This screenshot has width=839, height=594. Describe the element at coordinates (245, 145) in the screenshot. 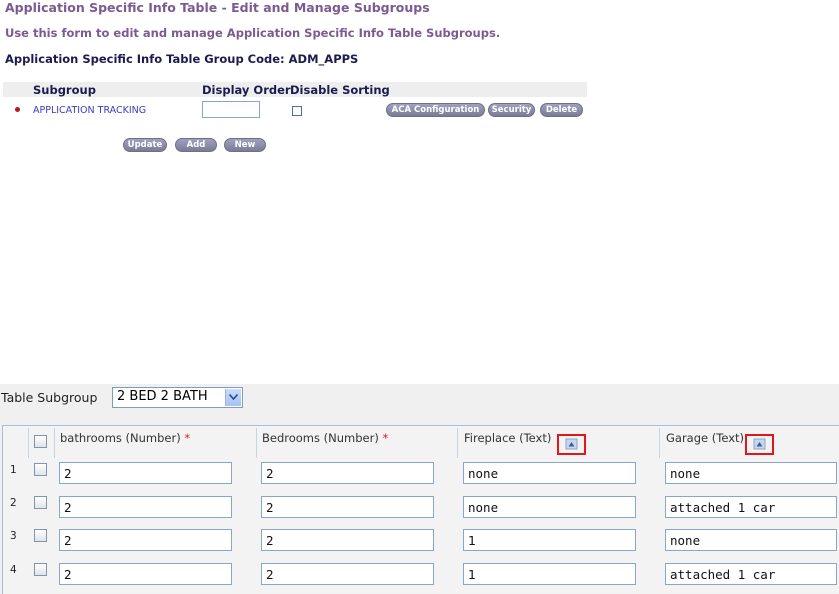

I see `new-button: New` at that location.